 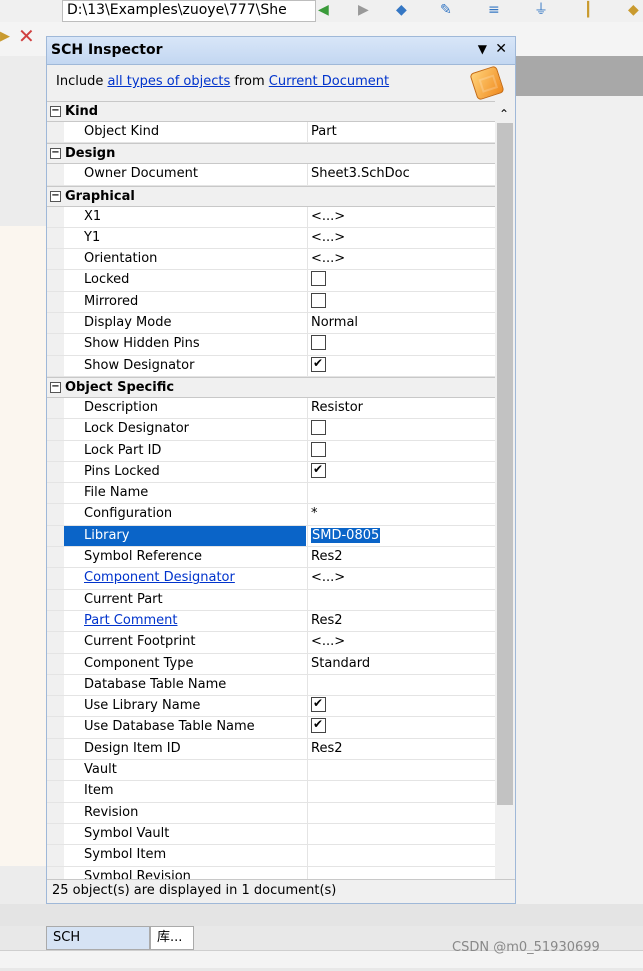 What do you see at coordinates (271, 813) in the screenshot?
I see `property-row: Revision` at bounding box center [271, 813].